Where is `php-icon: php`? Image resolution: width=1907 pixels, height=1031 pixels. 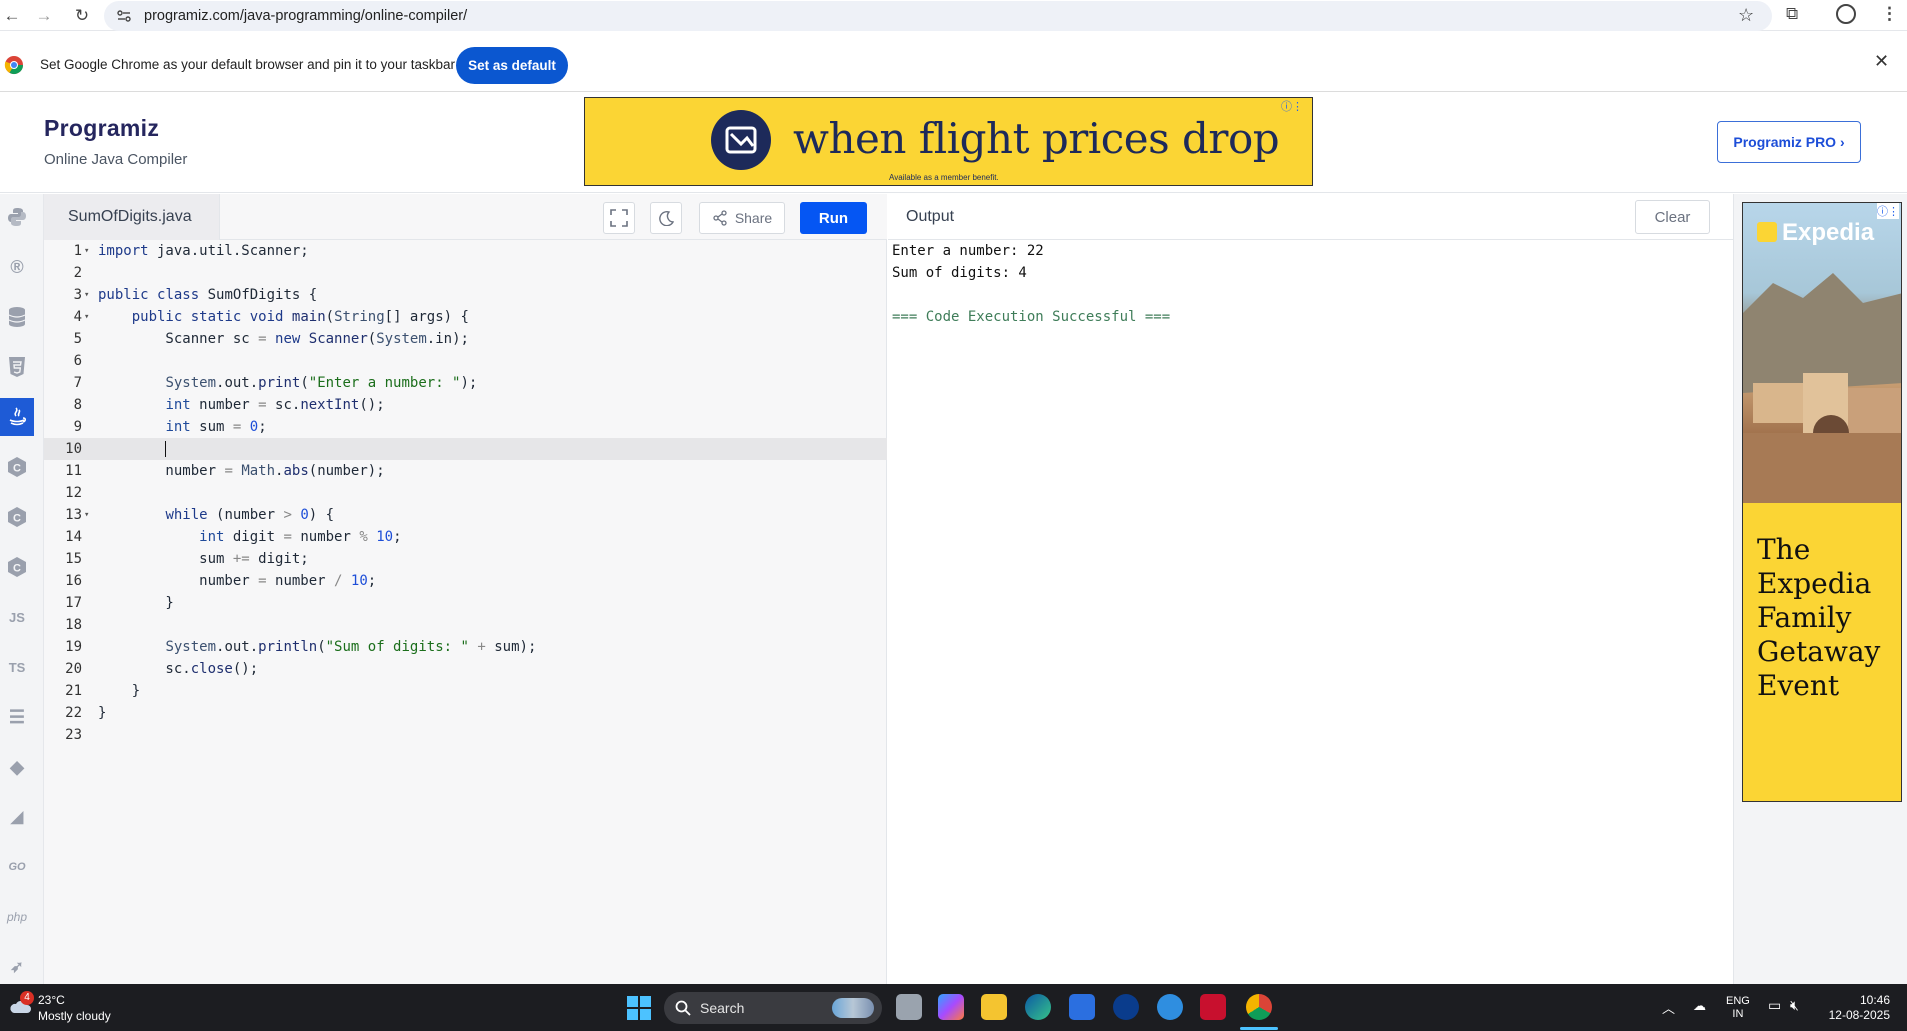
php-icon: php is located at coordinates (17, 917).